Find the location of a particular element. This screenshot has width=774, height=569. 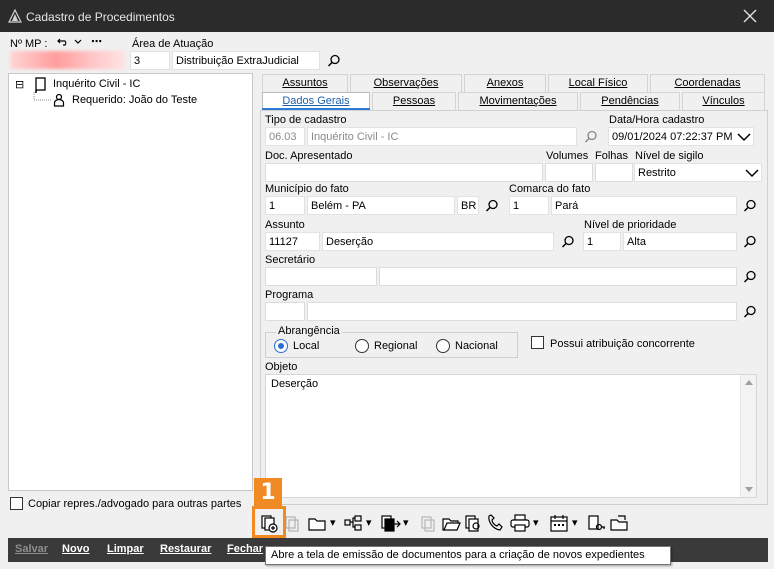

folhas-field is located at coordinates (614, 172).